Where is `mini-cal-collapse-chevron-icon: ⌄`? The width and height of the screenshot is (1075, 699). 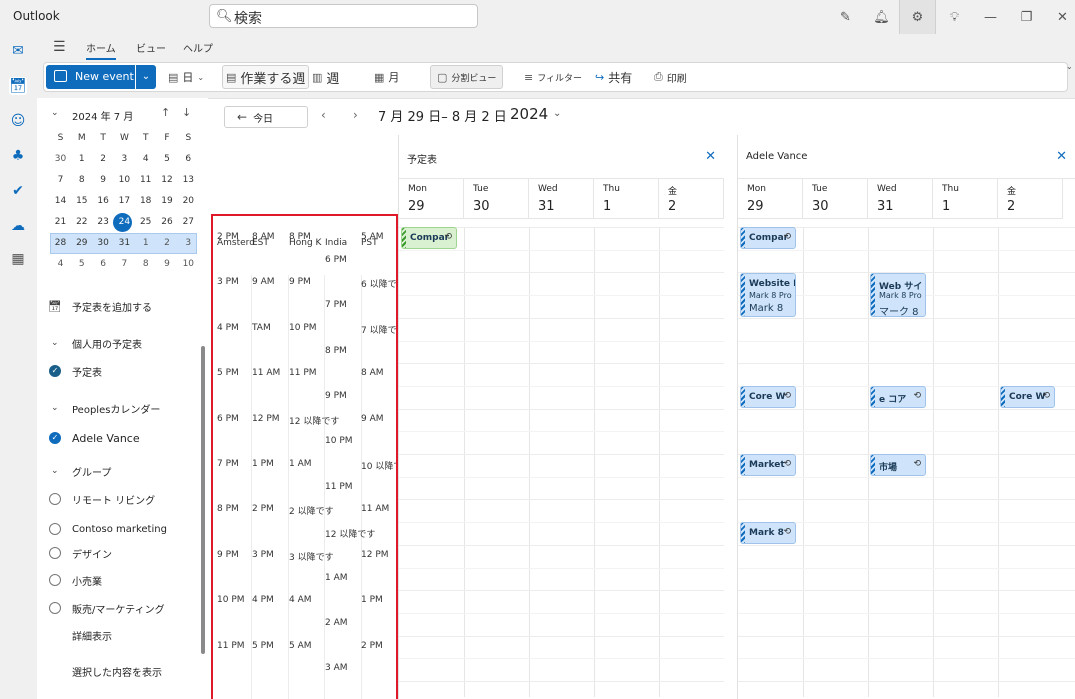 mini-cal-collapse-chevron-icon: ⌄ is located at coordinates (55, 113).